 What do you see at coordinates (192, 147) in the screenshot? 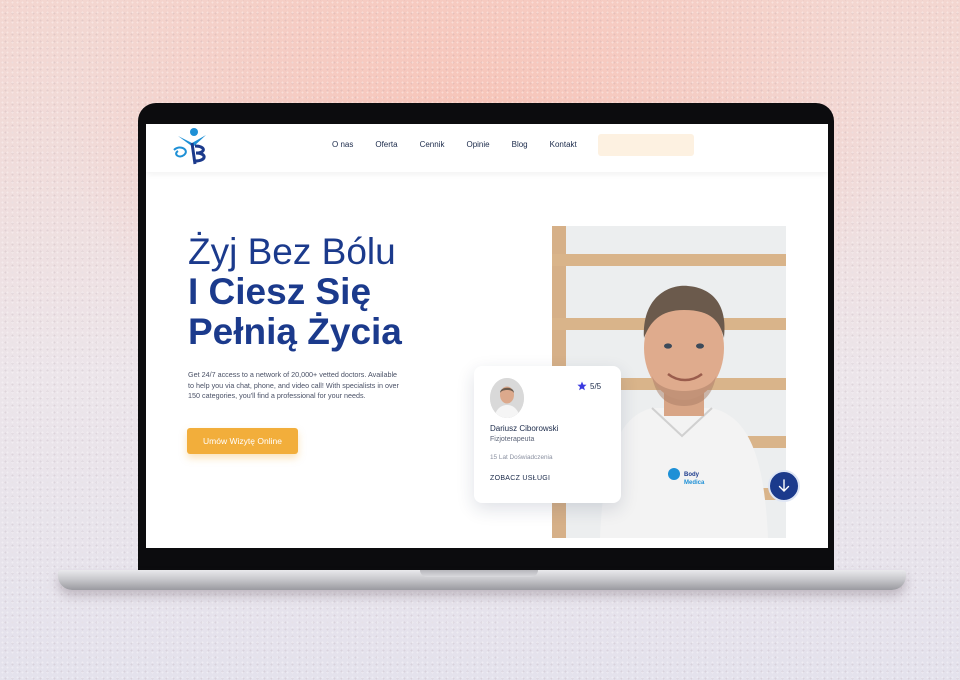
I see `body-medica-logo` at bounding box center [192, 147].